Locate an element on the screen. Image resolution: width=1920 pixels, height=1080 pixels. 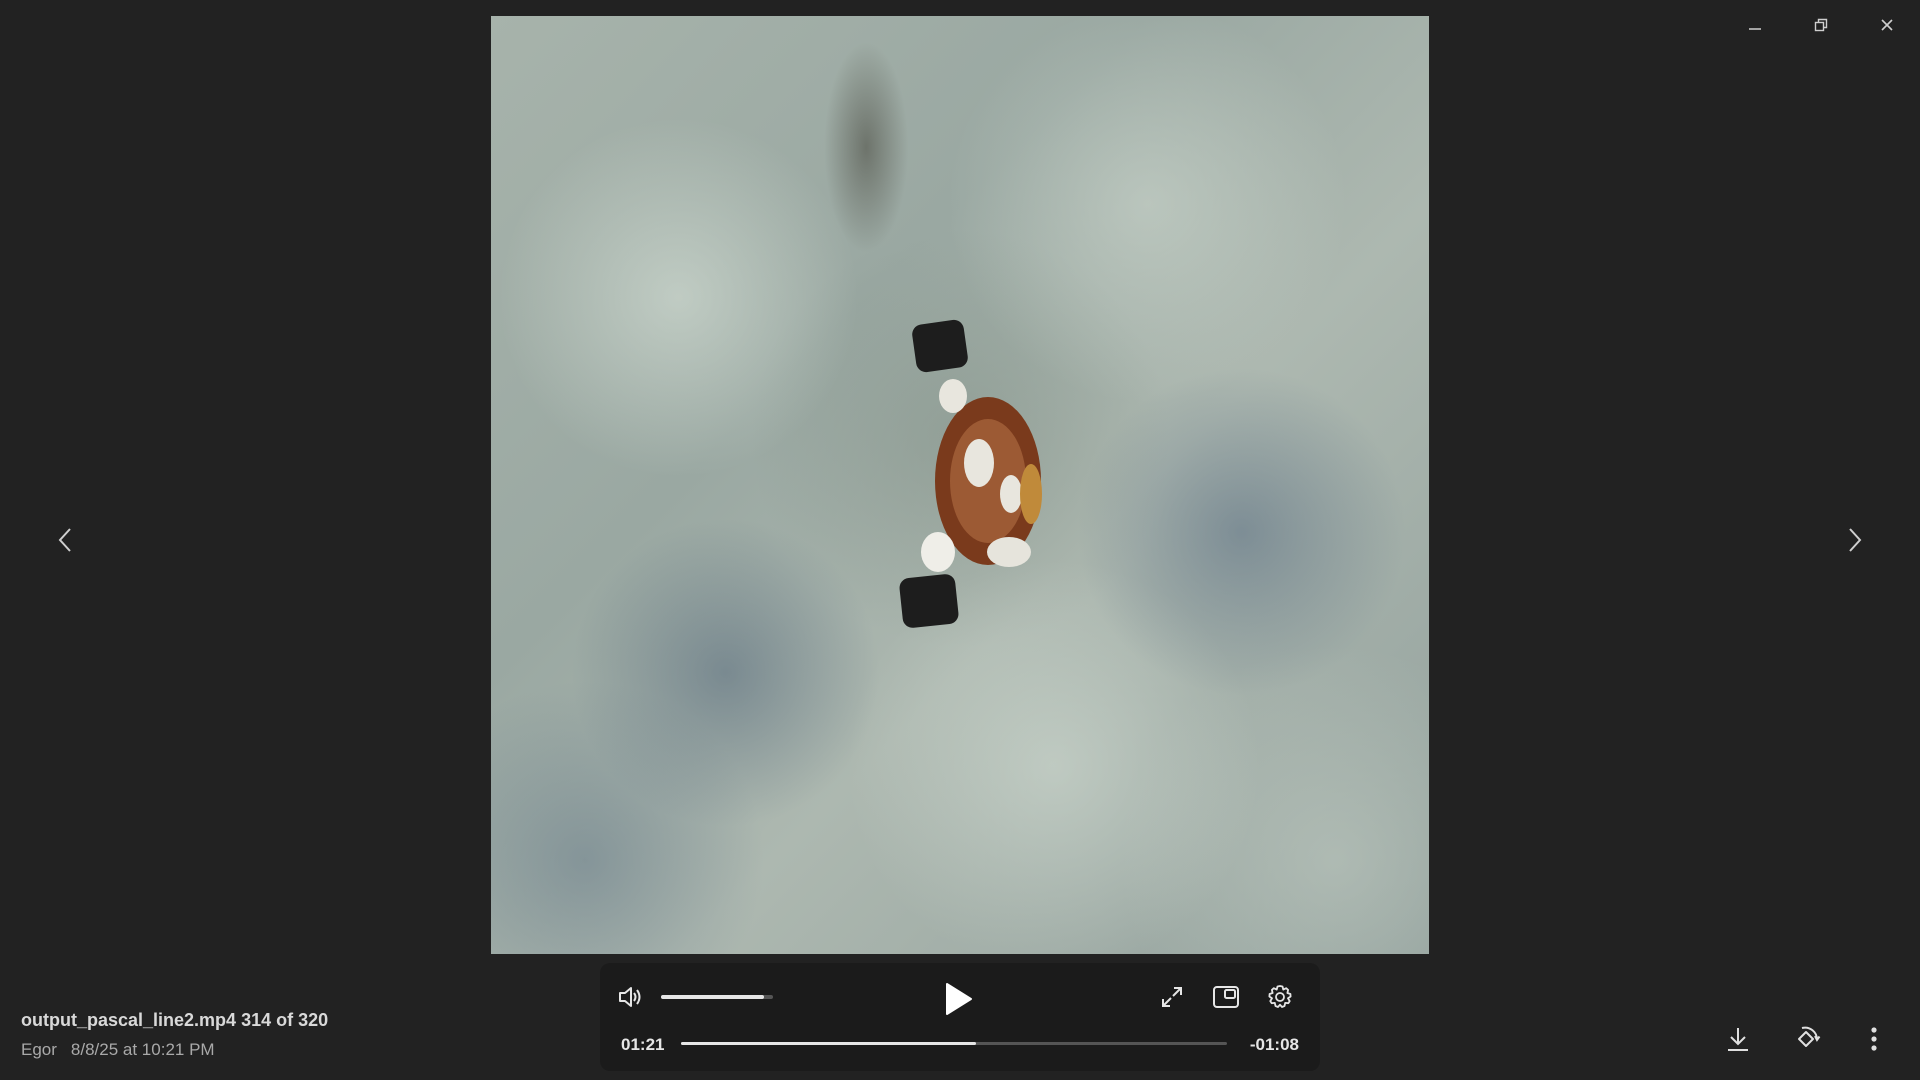
file-date: 8/8/25 at 10:21 PM is located at coordinates (142, 1049).